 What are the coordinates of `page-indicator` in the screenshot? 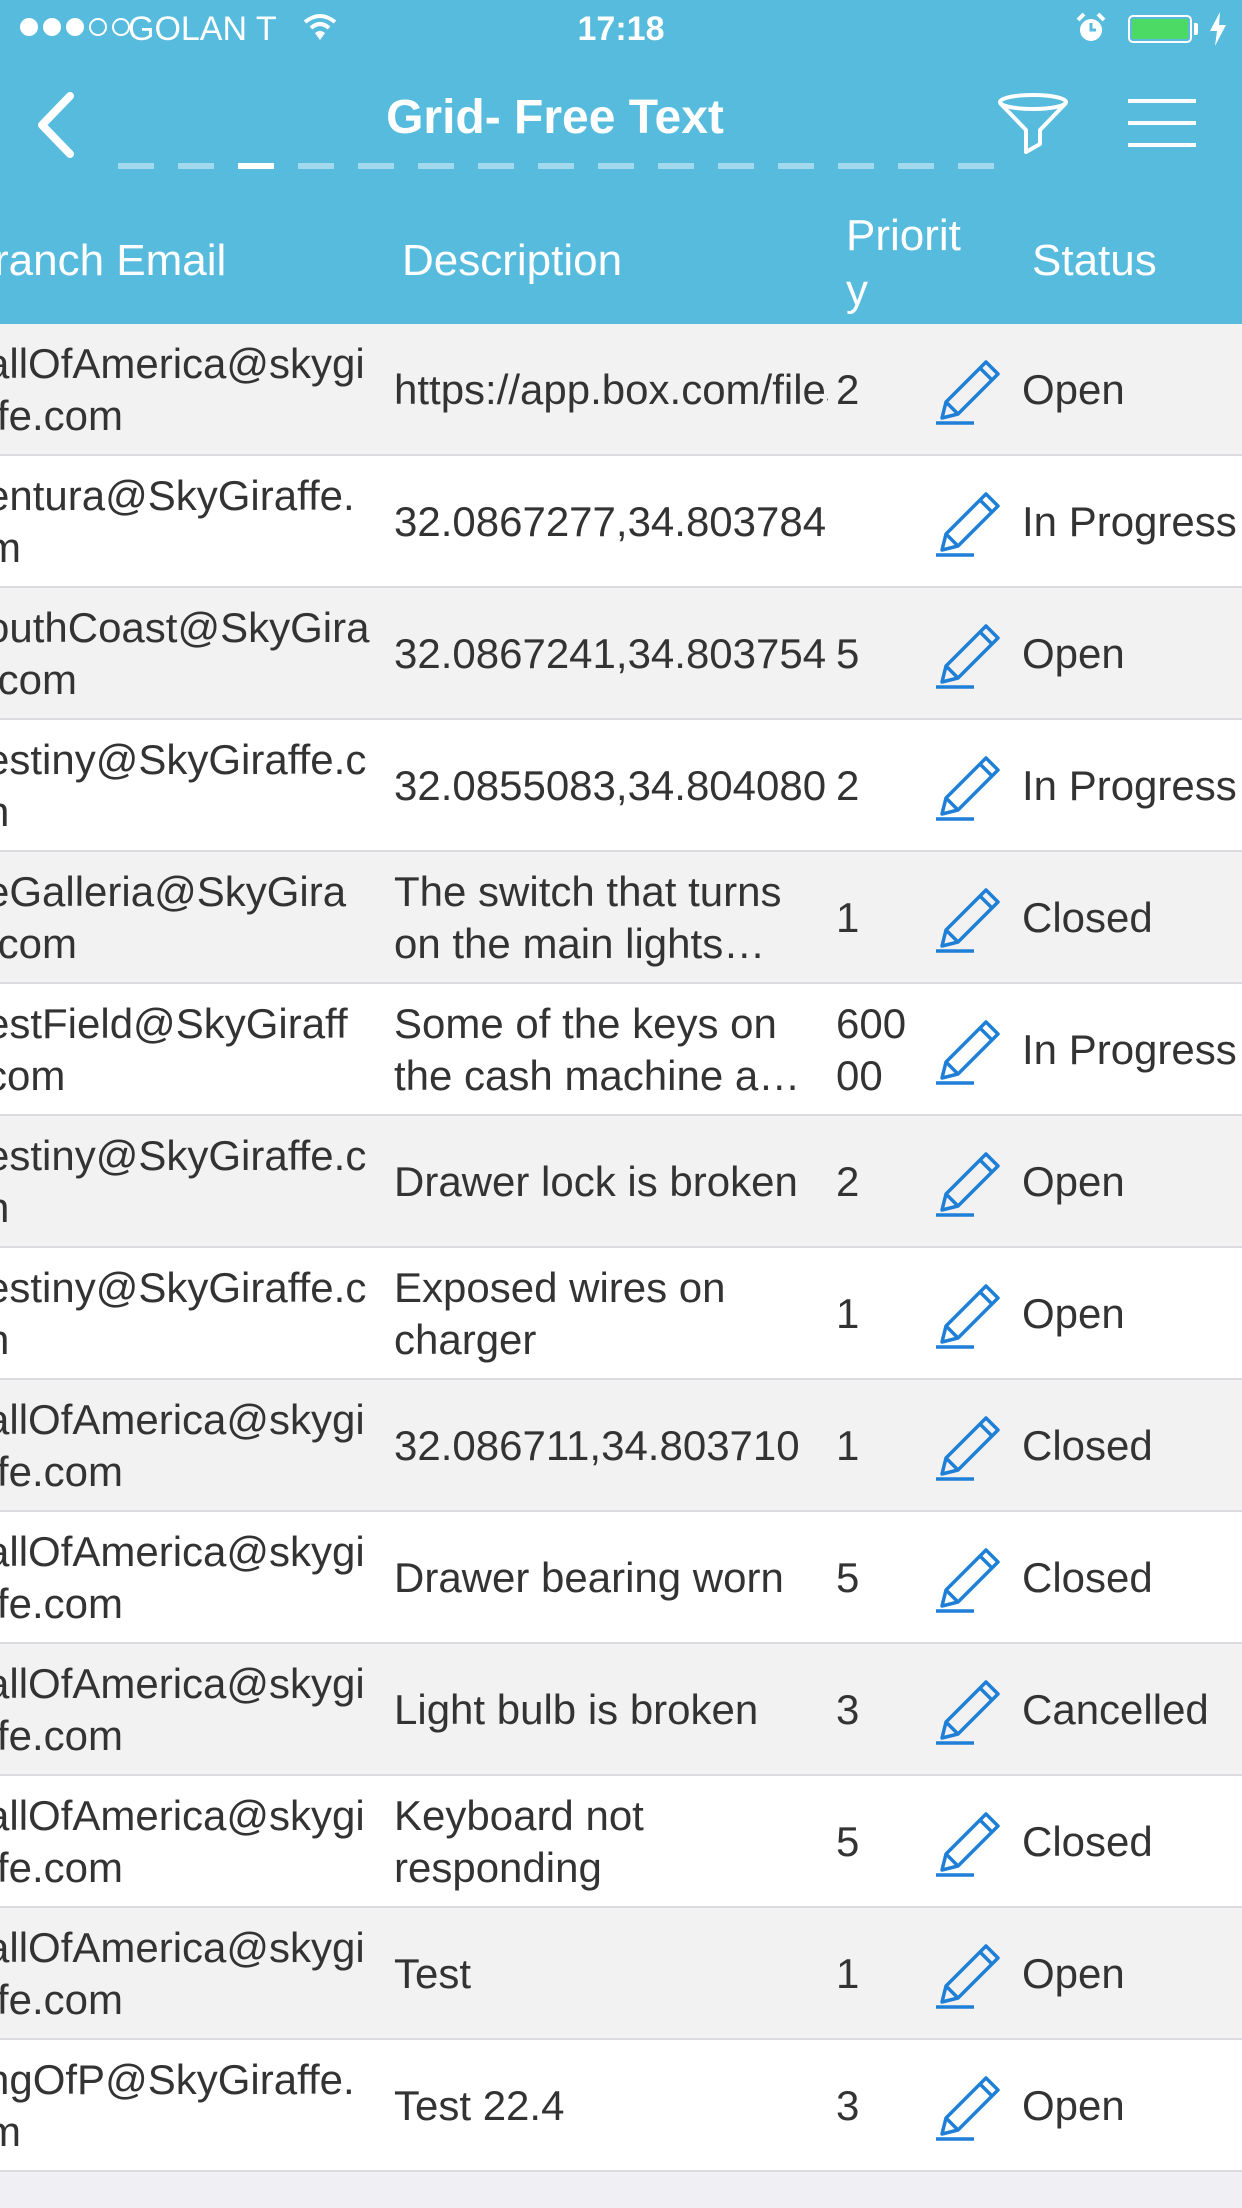 It's located at (556, 166).